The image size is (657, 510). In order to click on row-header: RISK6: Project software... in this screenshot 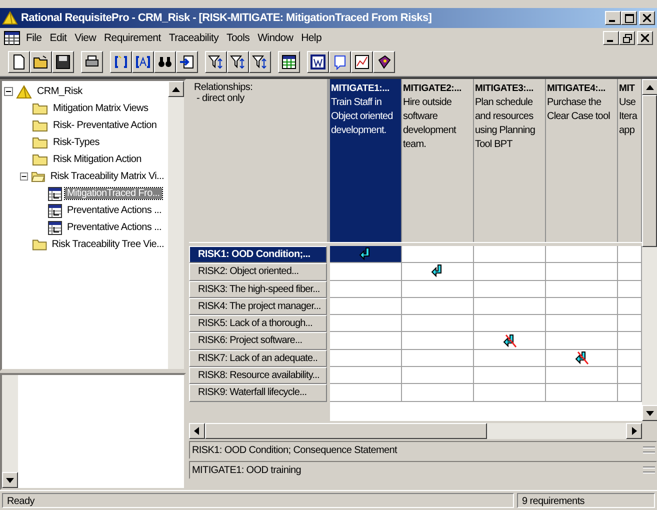, I will do `click(258, 341)`.